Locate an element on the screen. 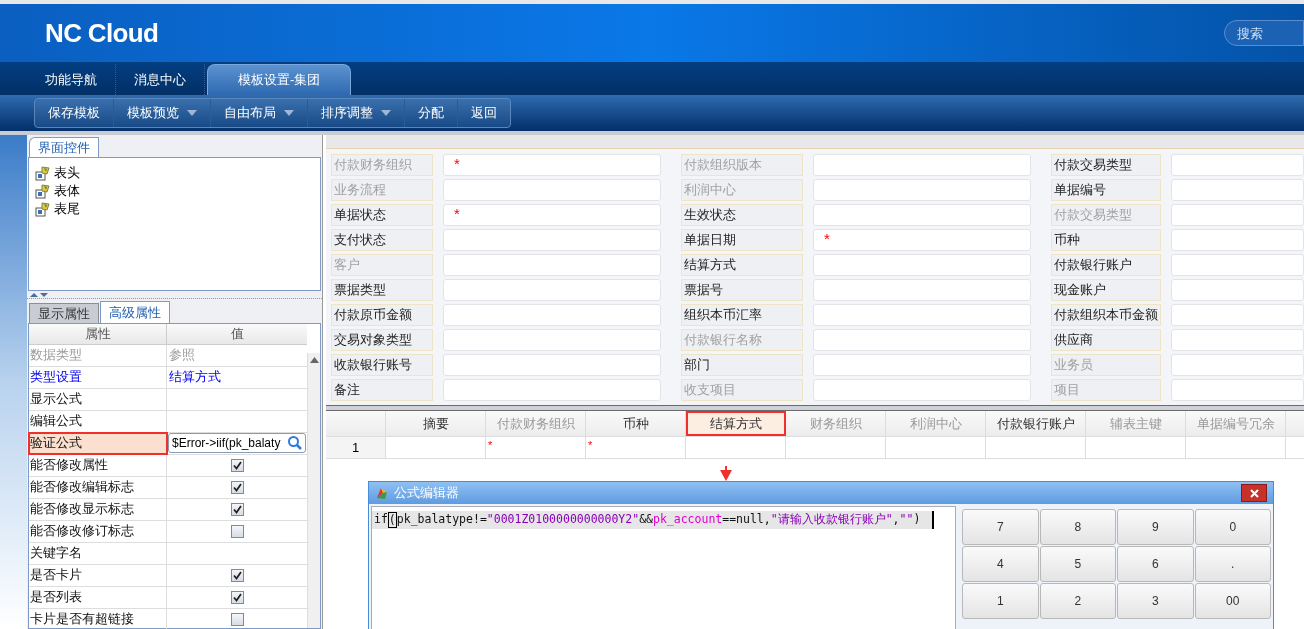 This screenshot has height=629, width=1304. keypad-button: 0 is located at coordinates (1232, 527).